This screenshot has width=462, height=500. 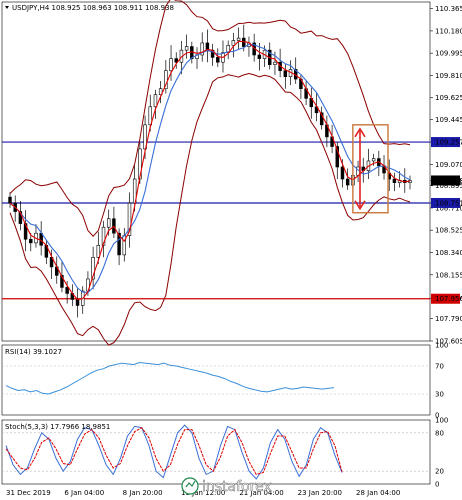 What do you see at coordinates (448, 143) in the screenshot?
I see `level-price-label: 109.257` at bounding box center [448, 143].